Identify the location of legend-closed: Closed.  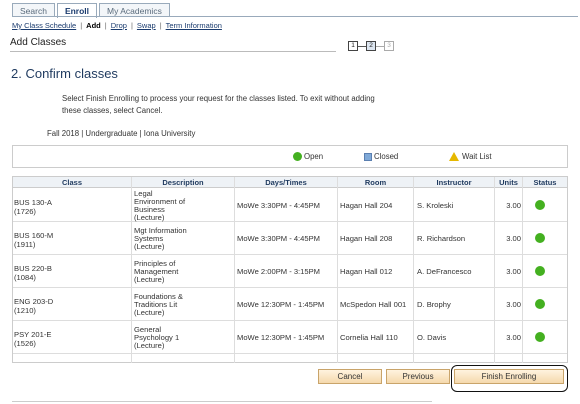
(381, 156).